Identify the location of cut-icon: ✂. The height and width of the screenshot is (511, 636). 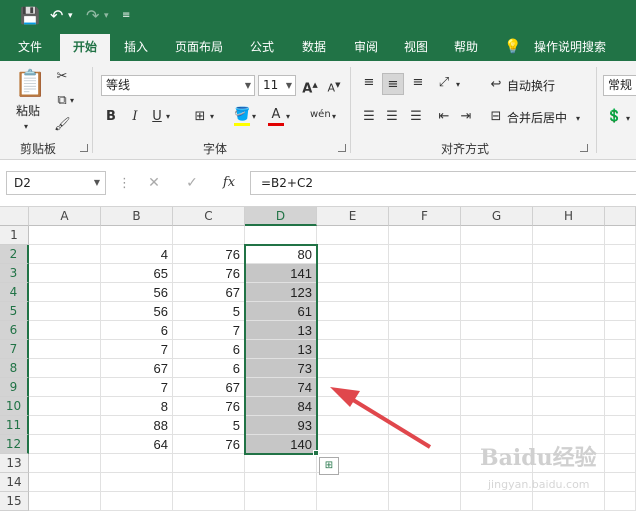
(62, 77).